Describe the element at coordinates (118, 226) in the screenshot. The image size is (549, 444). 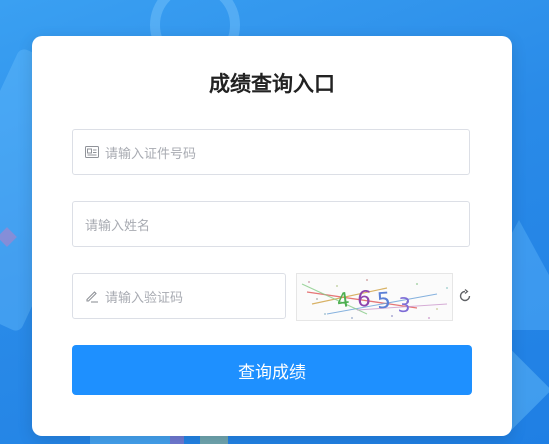
I see `name-placeholder: 请输入姓名` at that location.